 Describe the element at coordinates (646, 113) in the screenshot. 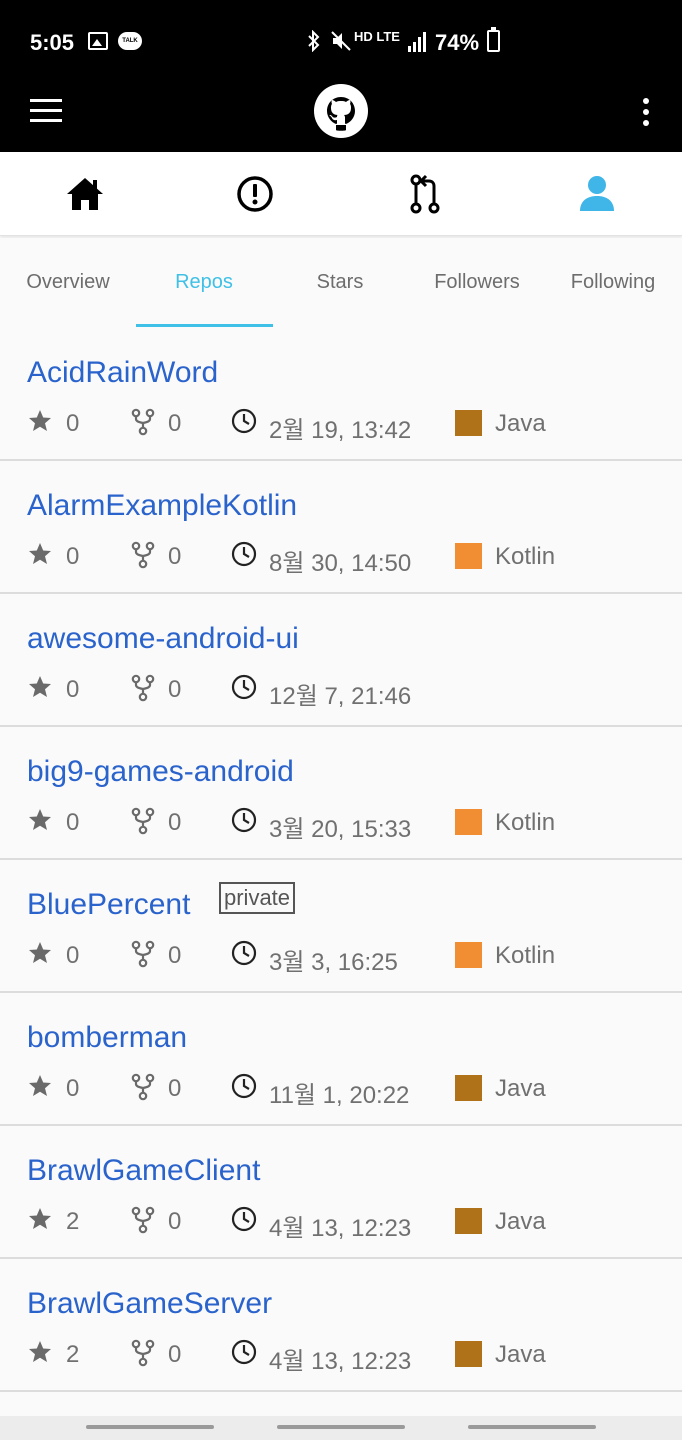

I see `more-vert-icon` at that location.